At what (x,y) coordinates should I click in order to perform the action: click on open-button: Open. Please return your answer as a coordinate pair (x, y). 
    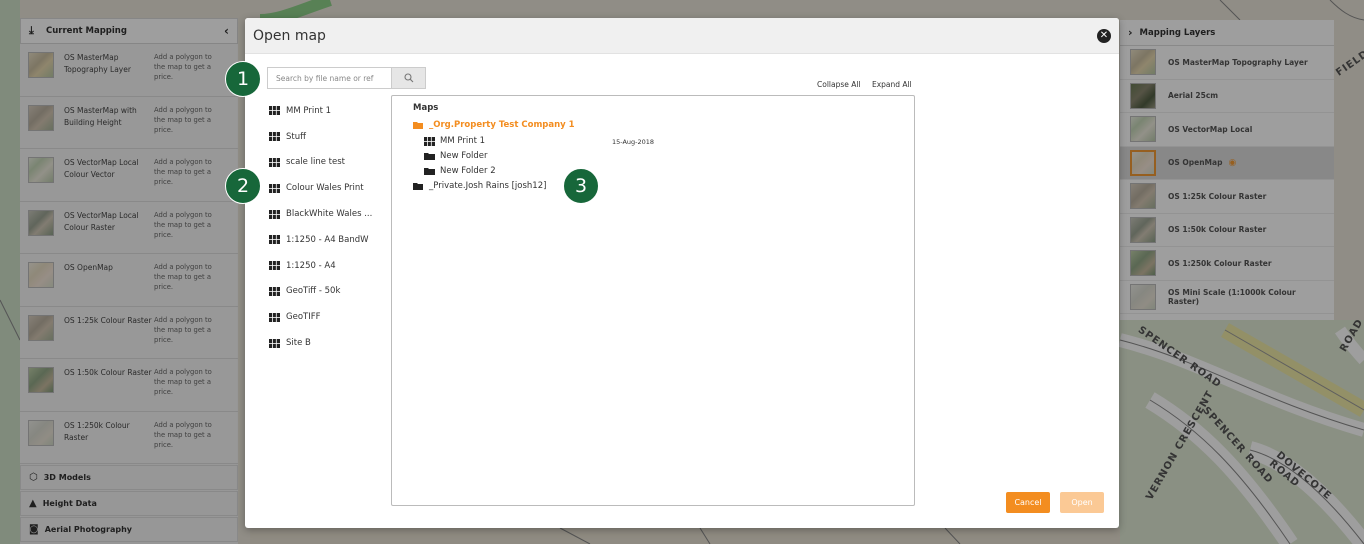
    Looking at the image, I should click on (1082, 502).